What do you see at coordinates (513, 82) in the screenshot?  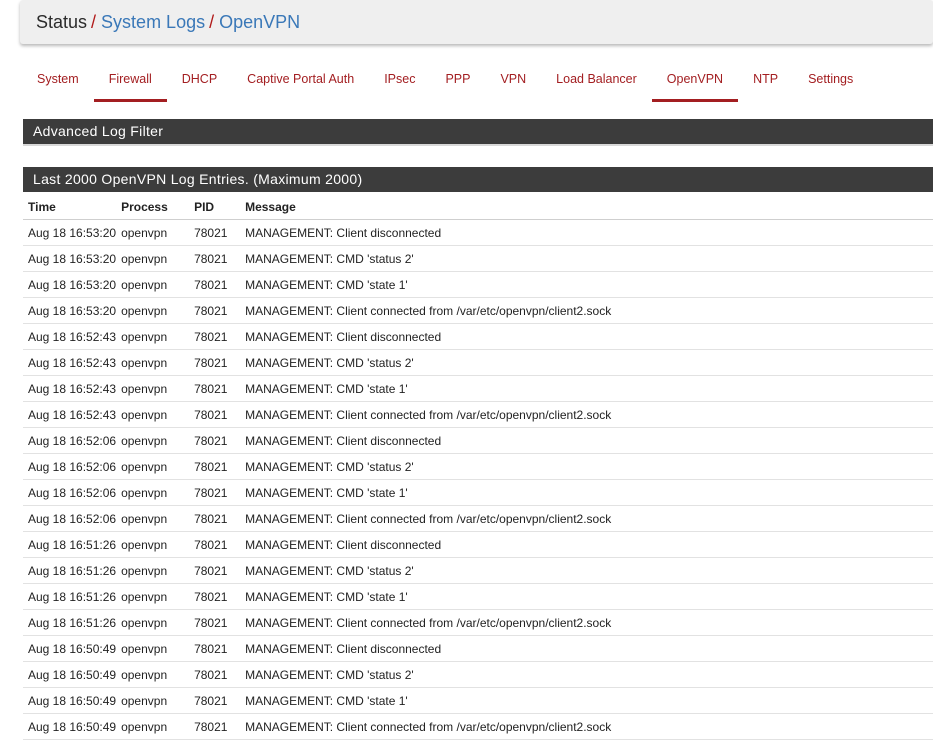 I see `tab-vpn: VPN` at bounding box center [513, 82].